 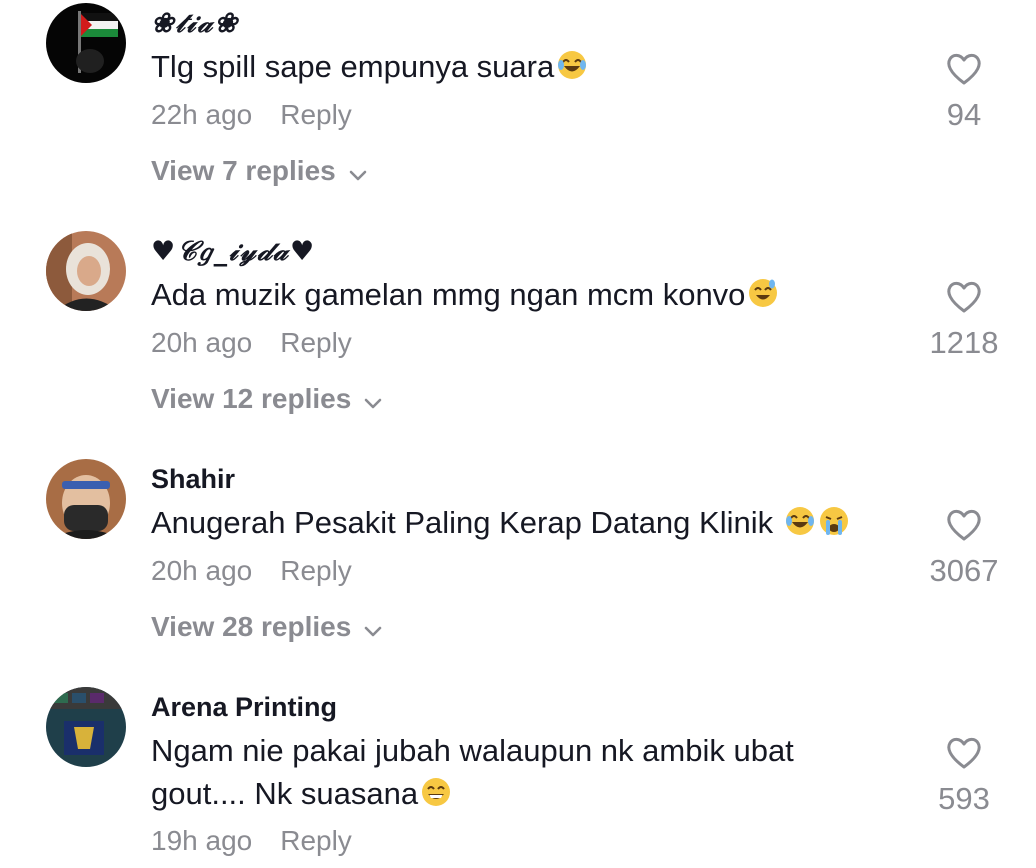 I want to click on comment-time: 19h ago, so click(x=202, y=840).